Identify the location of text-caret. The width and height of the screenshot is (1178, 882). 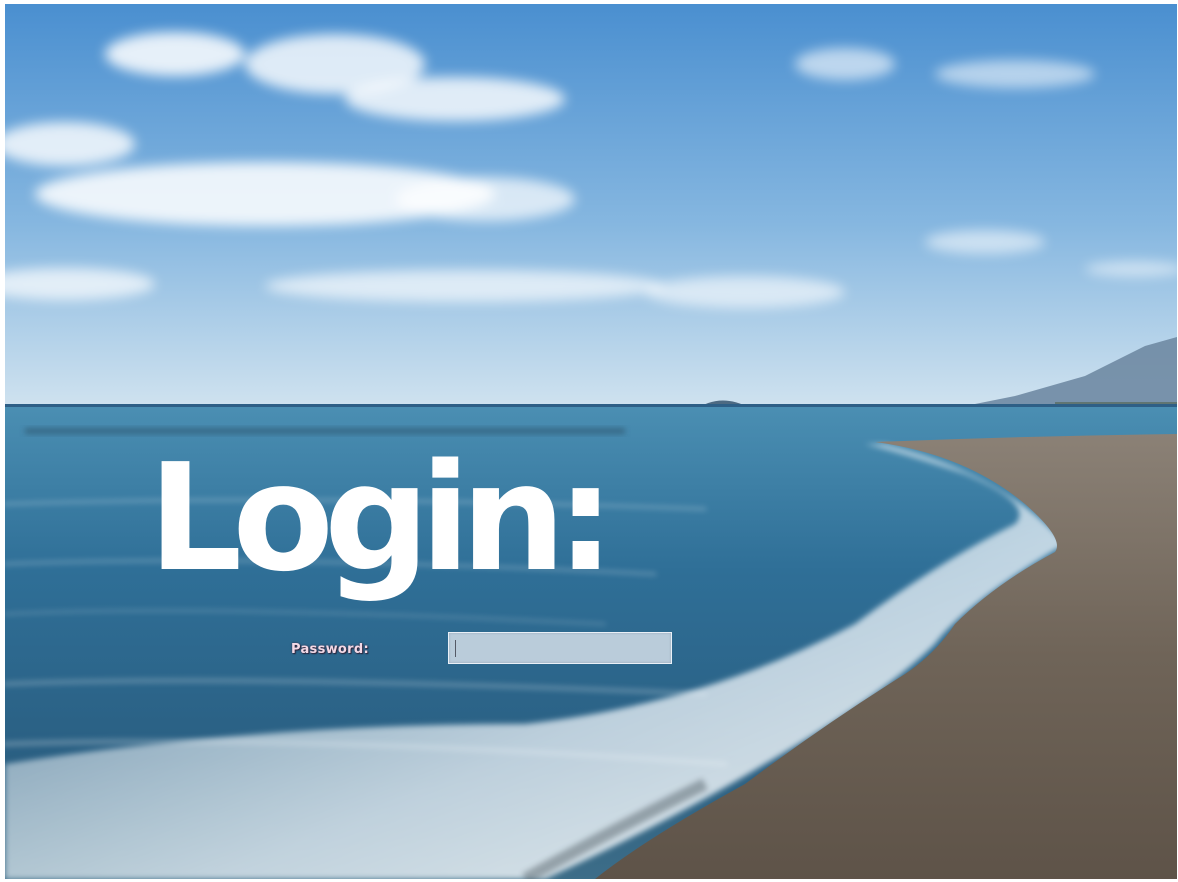
(455, 648).